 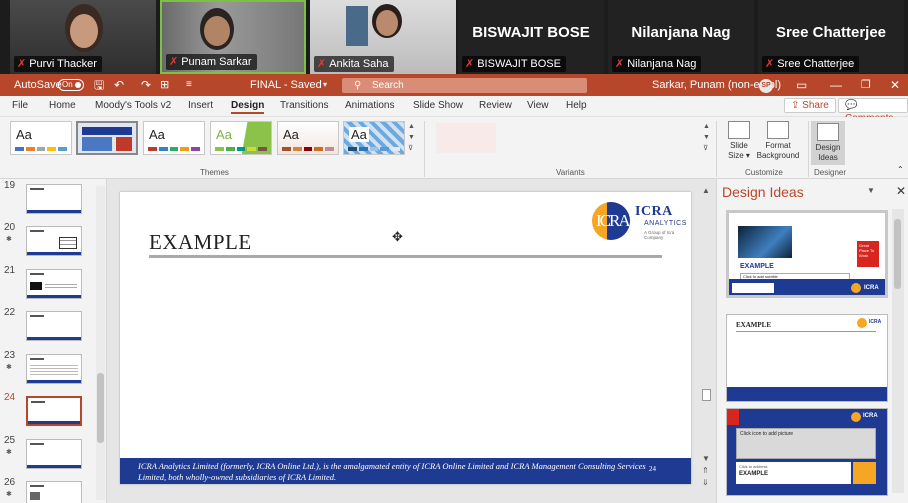 I want to click on variant-option, so click(x=466, y=138).